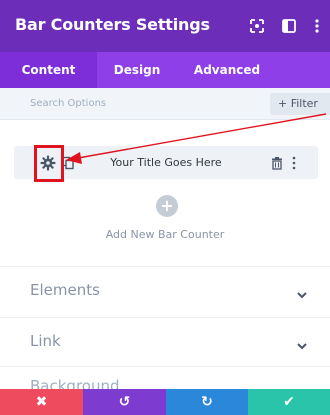 The height and width of the screenshot is (415, 330). What do you see at coordinates (207, 402) in the screenshot?
I see `redo-button: ↻` at bounding box center [207, 402].